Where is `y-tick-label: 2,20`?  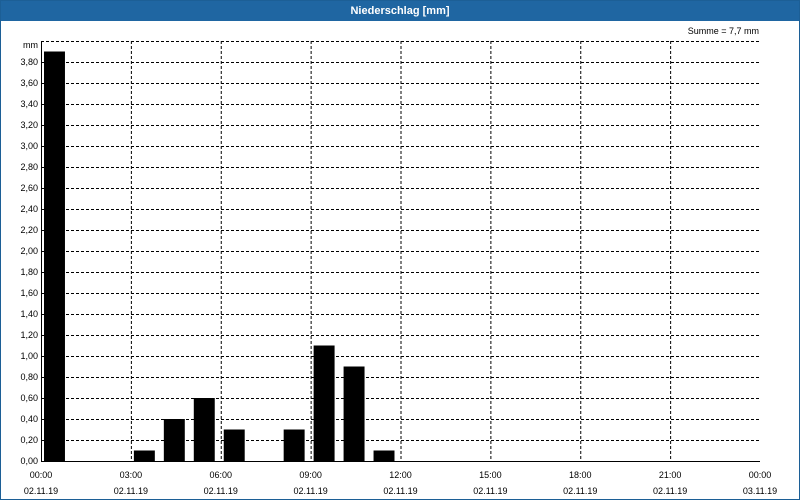
y-tick-label: 2,20 is located at coordinates (29, 230).